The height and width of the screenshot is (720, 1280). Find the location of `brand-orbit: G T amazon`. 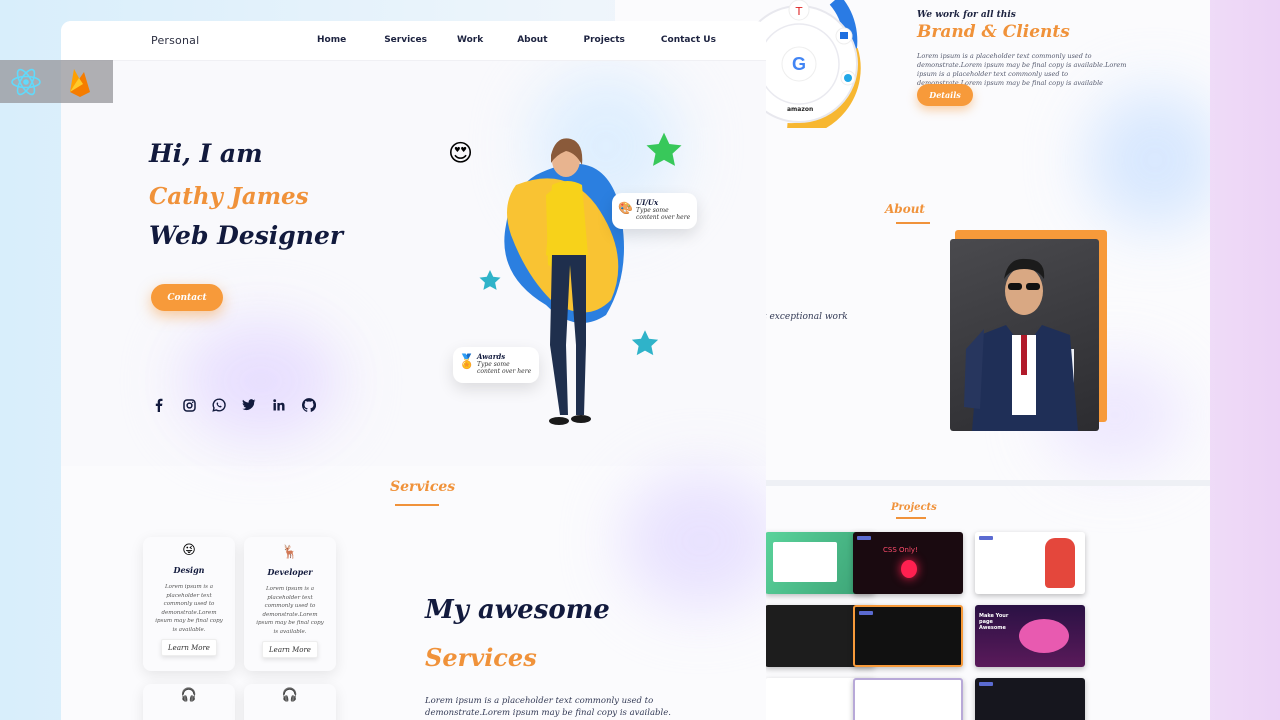

brand-orbit: G T amazon is located at coordinates (807, 69).